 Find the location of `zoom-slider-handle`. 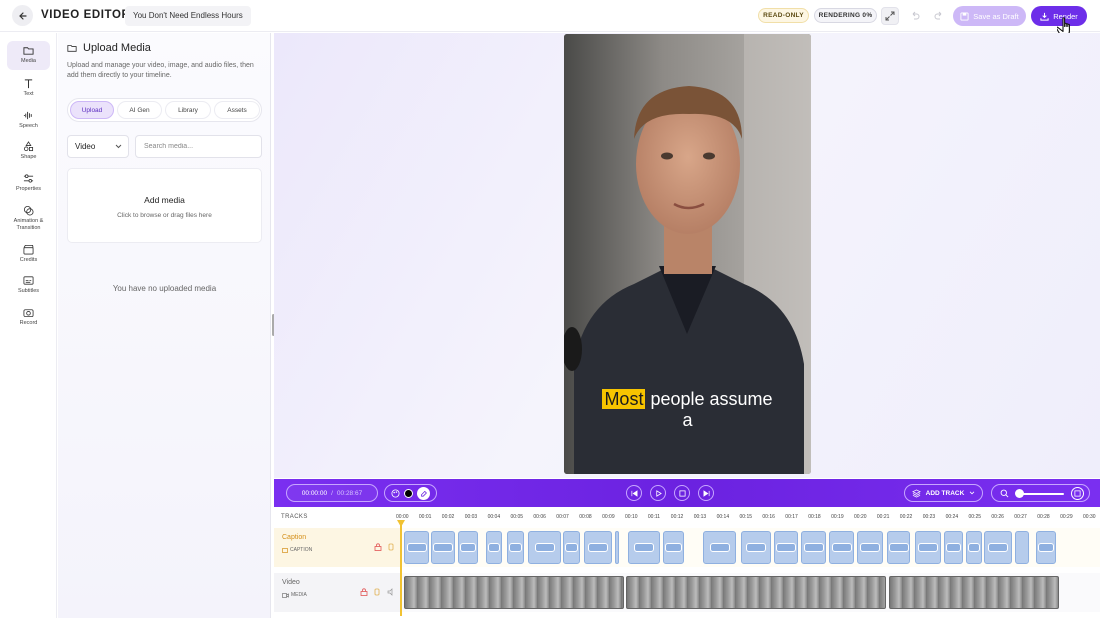

zoom-slider-handle is located at coordinates (1019, 493).